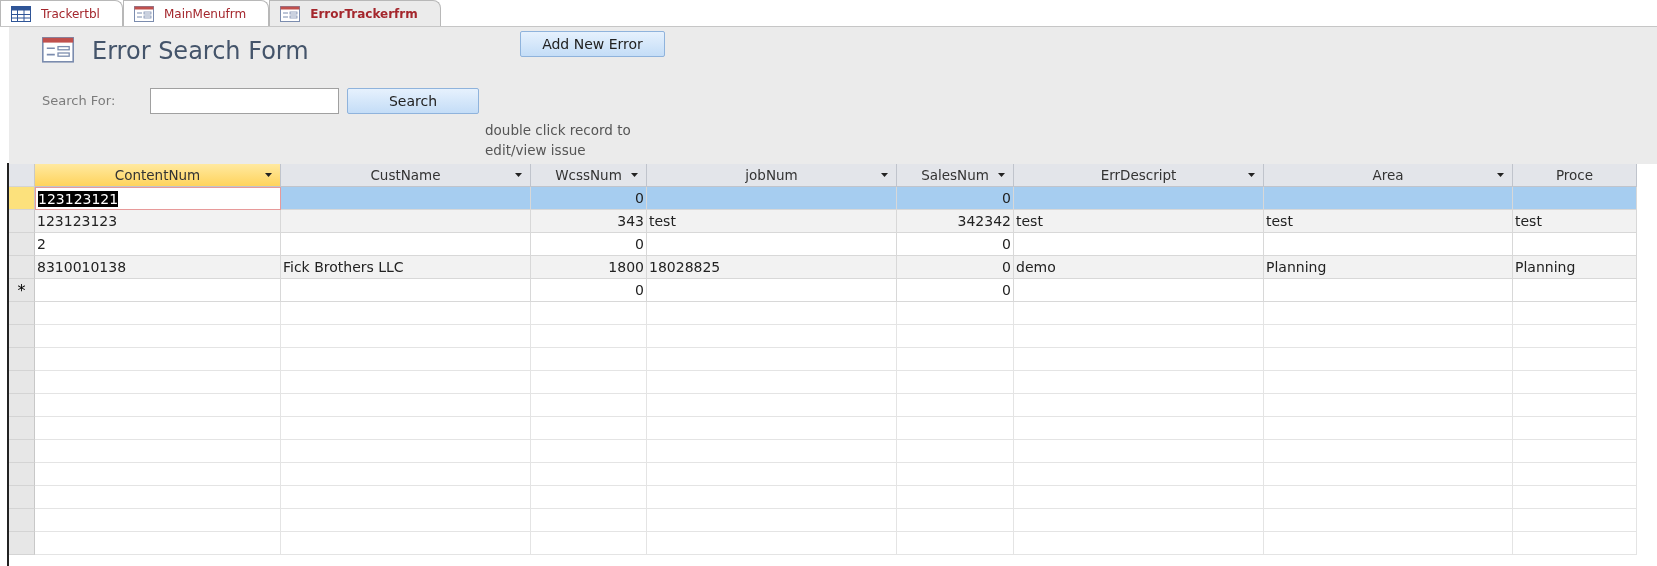 Image resolution: width=1657 pixels, height=566 pixels. I want to click on column-header: SalesNum, so click(955, 175).